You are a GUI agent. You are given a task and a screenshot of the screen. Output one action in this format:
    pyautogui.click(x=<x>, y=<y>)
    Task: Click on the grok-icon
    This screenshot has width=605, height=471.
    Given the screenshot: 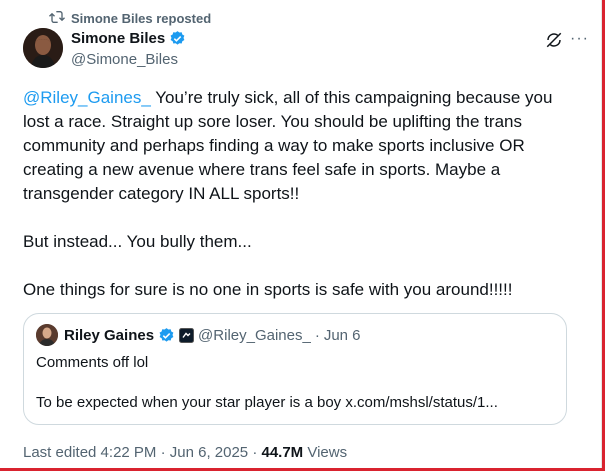 What is the action you would take?
    pyautogui.click(x=554, y=40)
    